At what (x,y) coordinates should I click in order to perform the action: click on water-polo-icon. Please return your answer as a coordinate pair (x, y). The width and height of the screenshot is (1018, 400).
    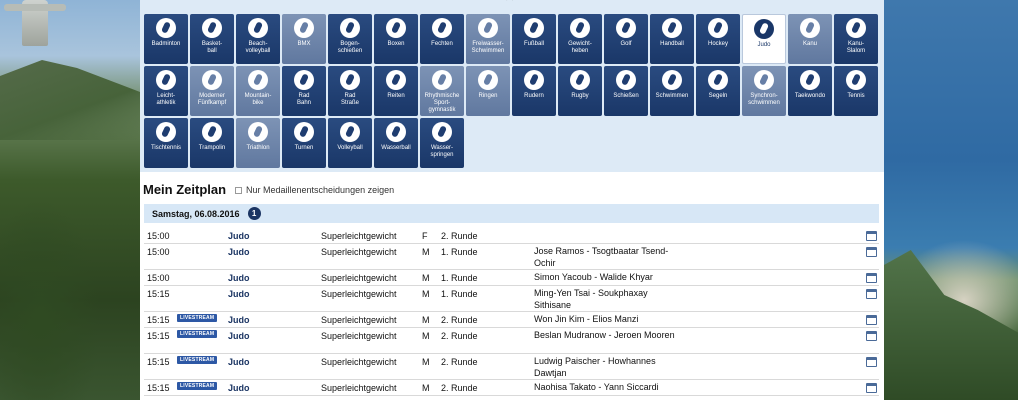
    Looking at the image, I should click on (396, 132).